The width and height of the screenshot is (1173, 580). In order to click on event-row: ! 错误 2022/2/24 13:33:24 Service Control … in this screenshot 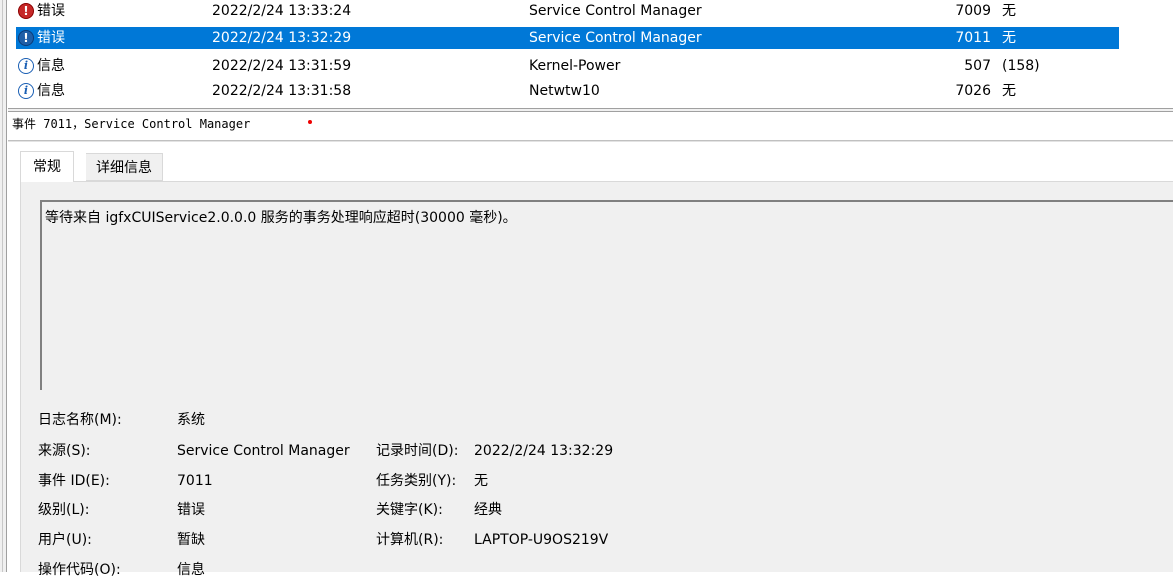, I will do `click(590, 11)`.